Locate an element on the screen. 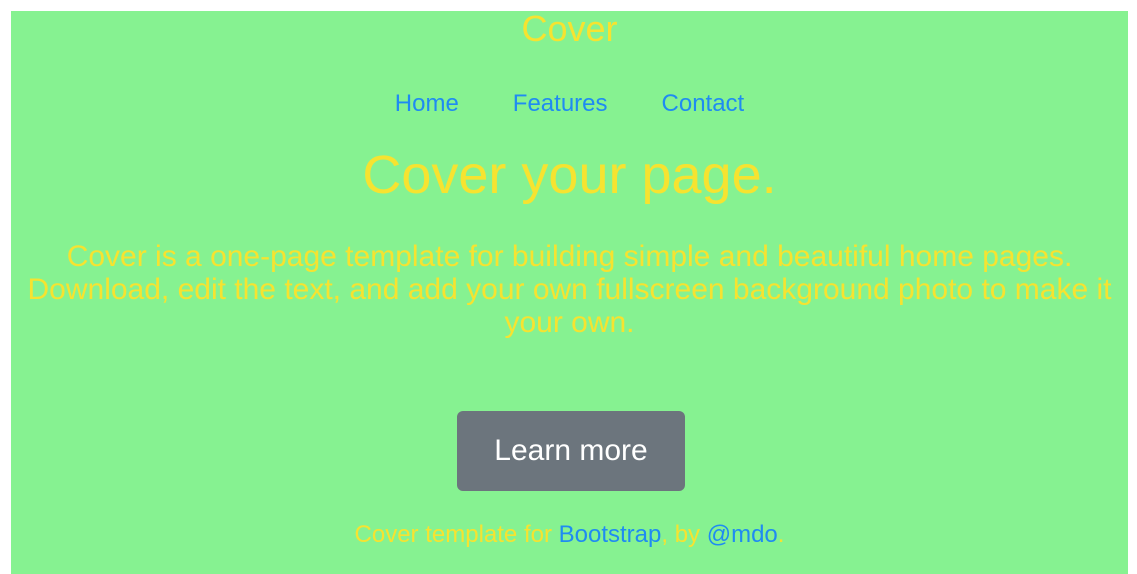 The image size is (1137, 574). footer-credit: Cover template for Bootstrap, by @mdo. is located at coordinates (569, 535).